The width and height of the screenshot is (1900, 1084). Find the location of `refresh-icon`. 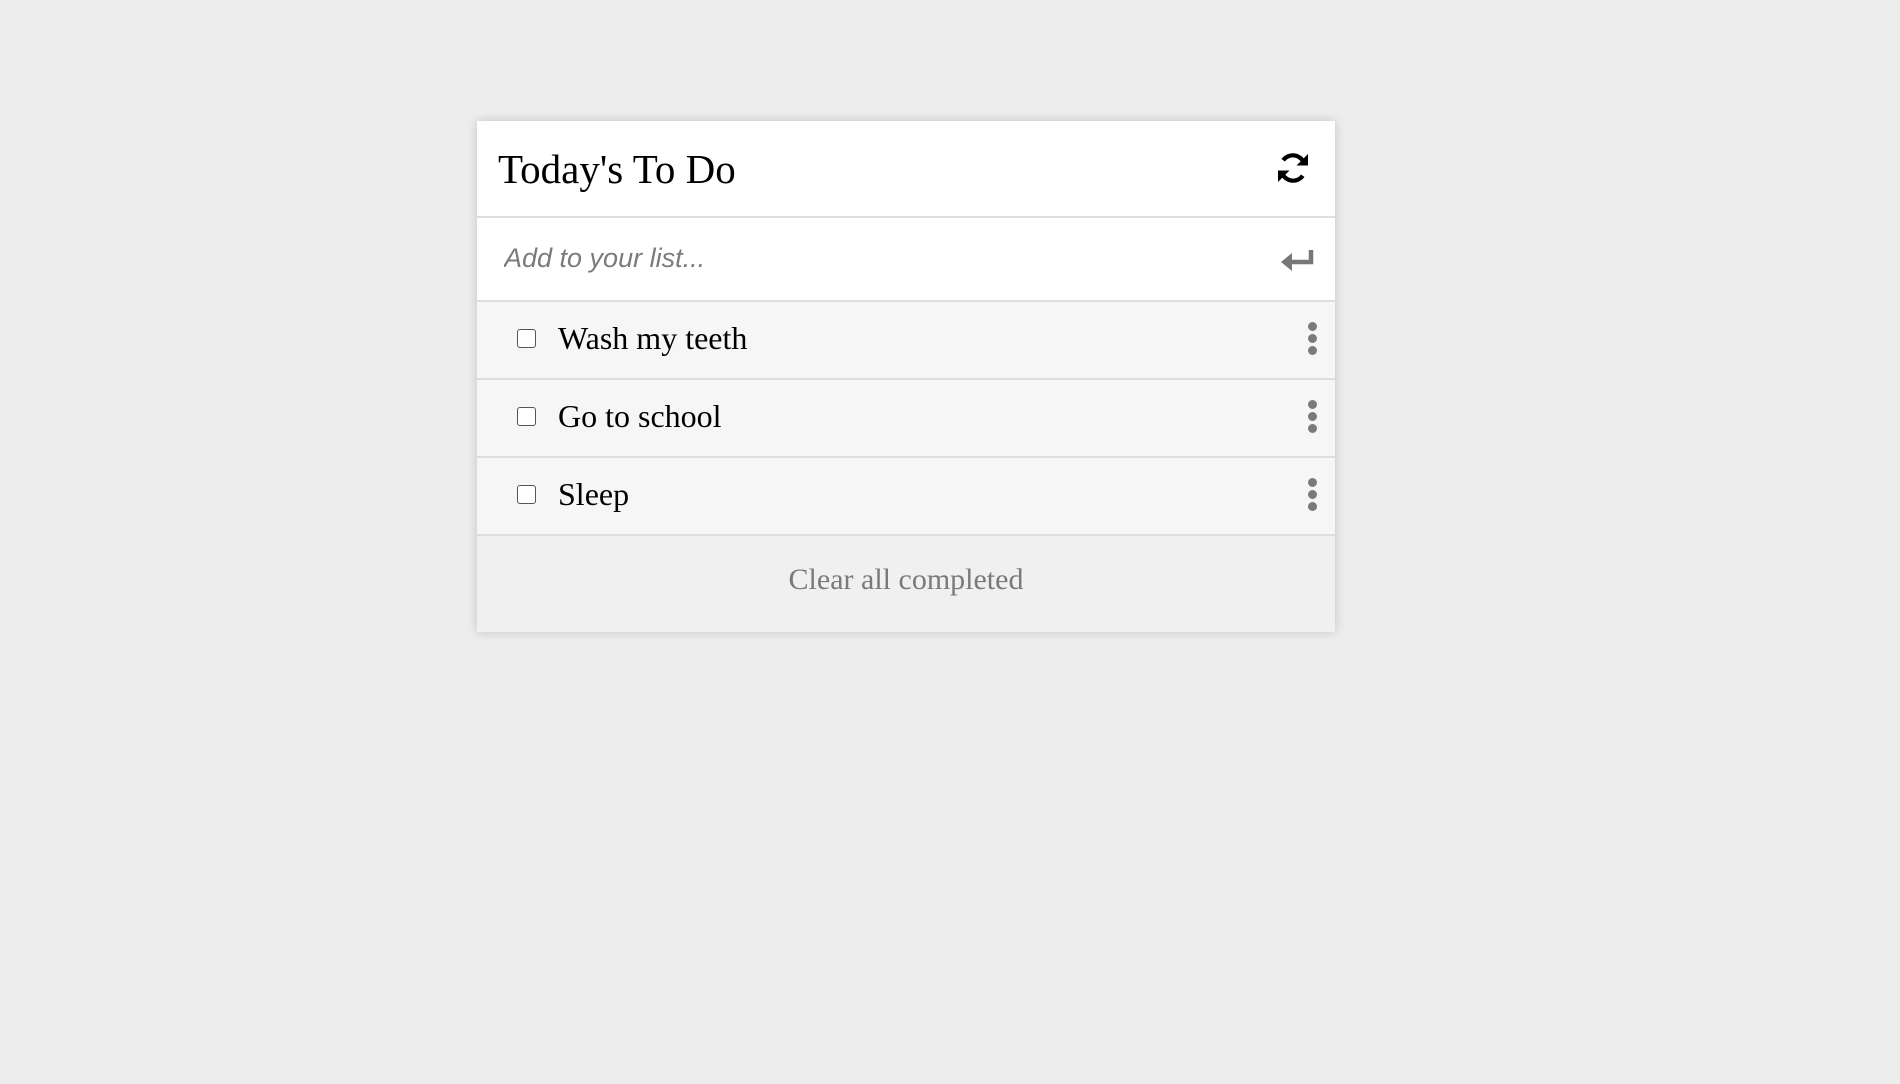

refresh-icon is located at coordinates (1293, 168).